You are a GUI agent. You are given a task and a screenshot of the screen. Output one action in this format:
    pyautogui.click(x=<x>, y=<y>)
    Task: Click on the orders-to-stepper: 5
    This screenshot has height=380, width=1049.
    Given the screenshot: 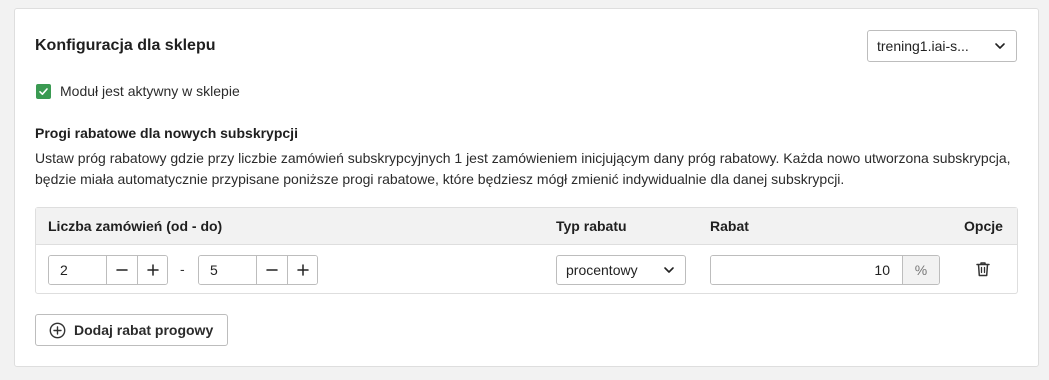 What is the action you would take?
    pyautogui.click(x=258, y=270)
    